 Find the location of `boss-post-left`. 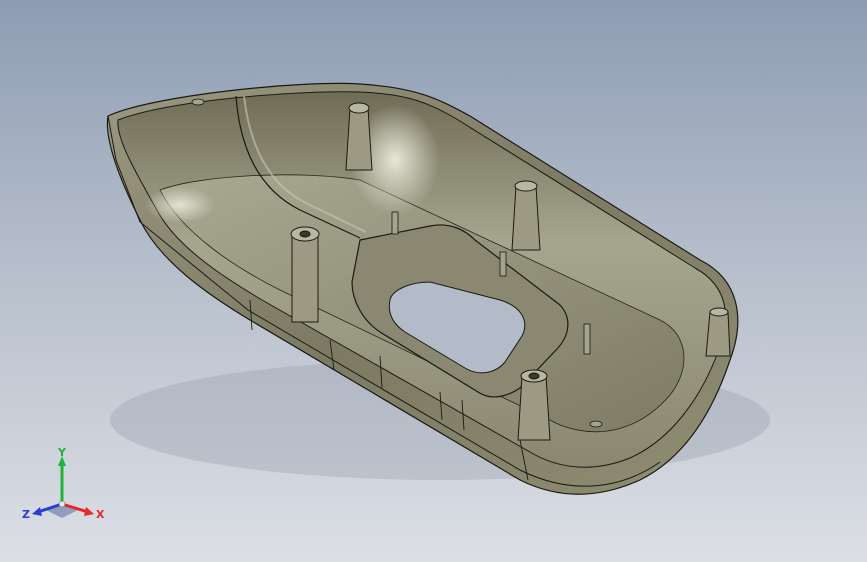

boss-post-left is located at coordinates (305, 274).